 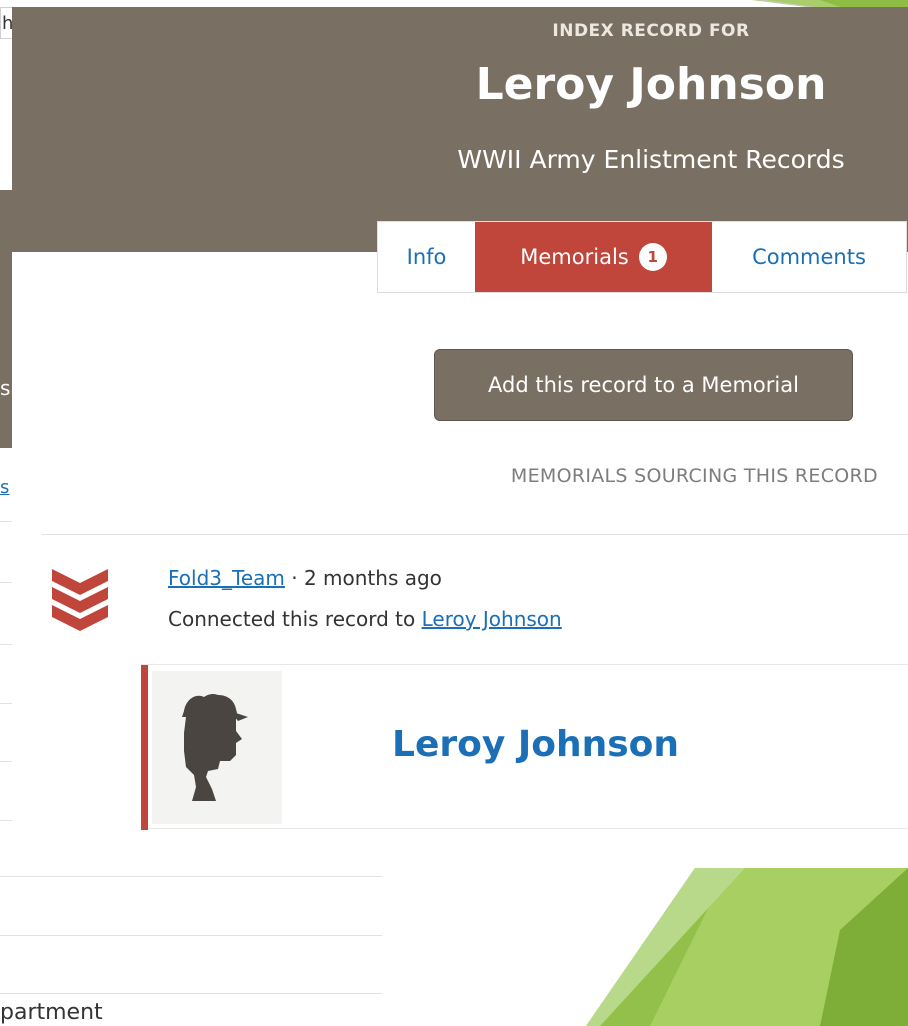 What do you see at coordinates (5, 388) in the screenshot?
I see `background-header-text: s` at bounding box center [5, 388].